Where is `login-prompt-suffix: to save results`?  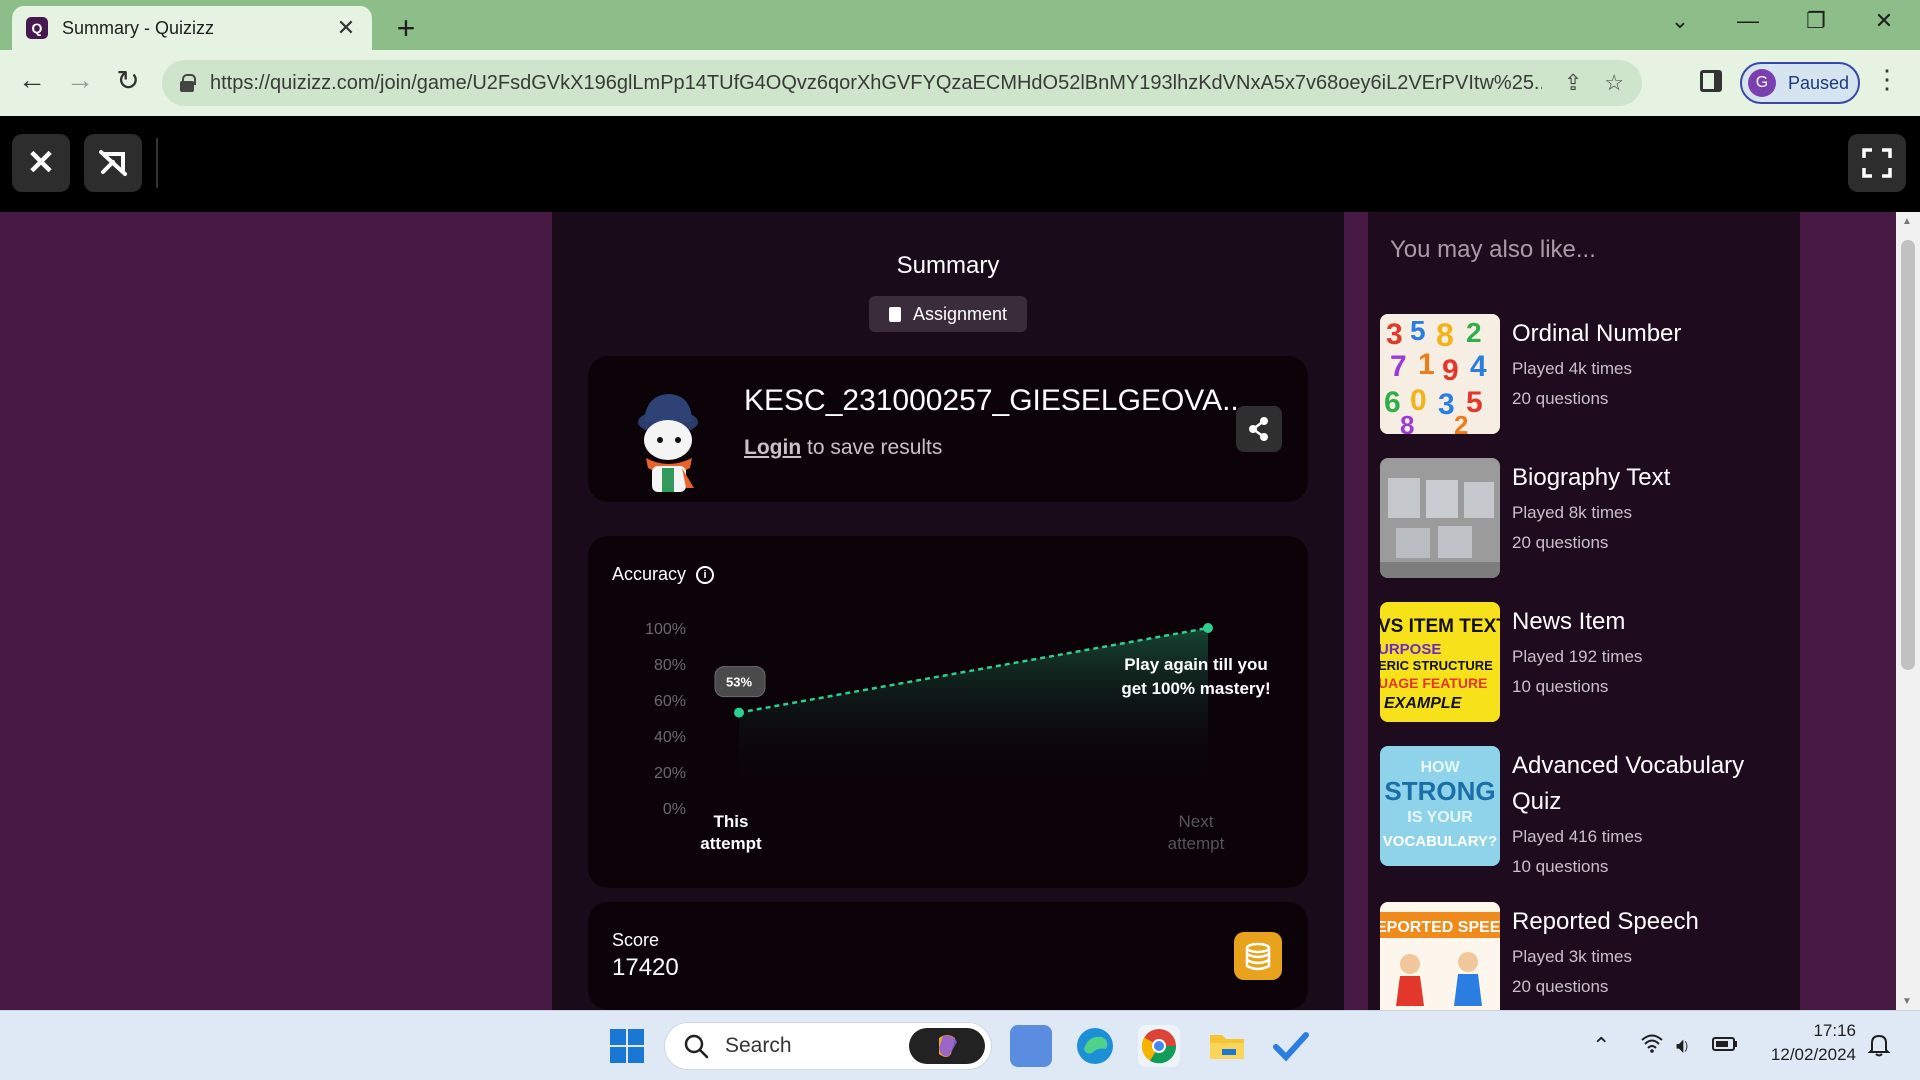
login-prompt-suffix: to save results is located at coordinates (872, 447).